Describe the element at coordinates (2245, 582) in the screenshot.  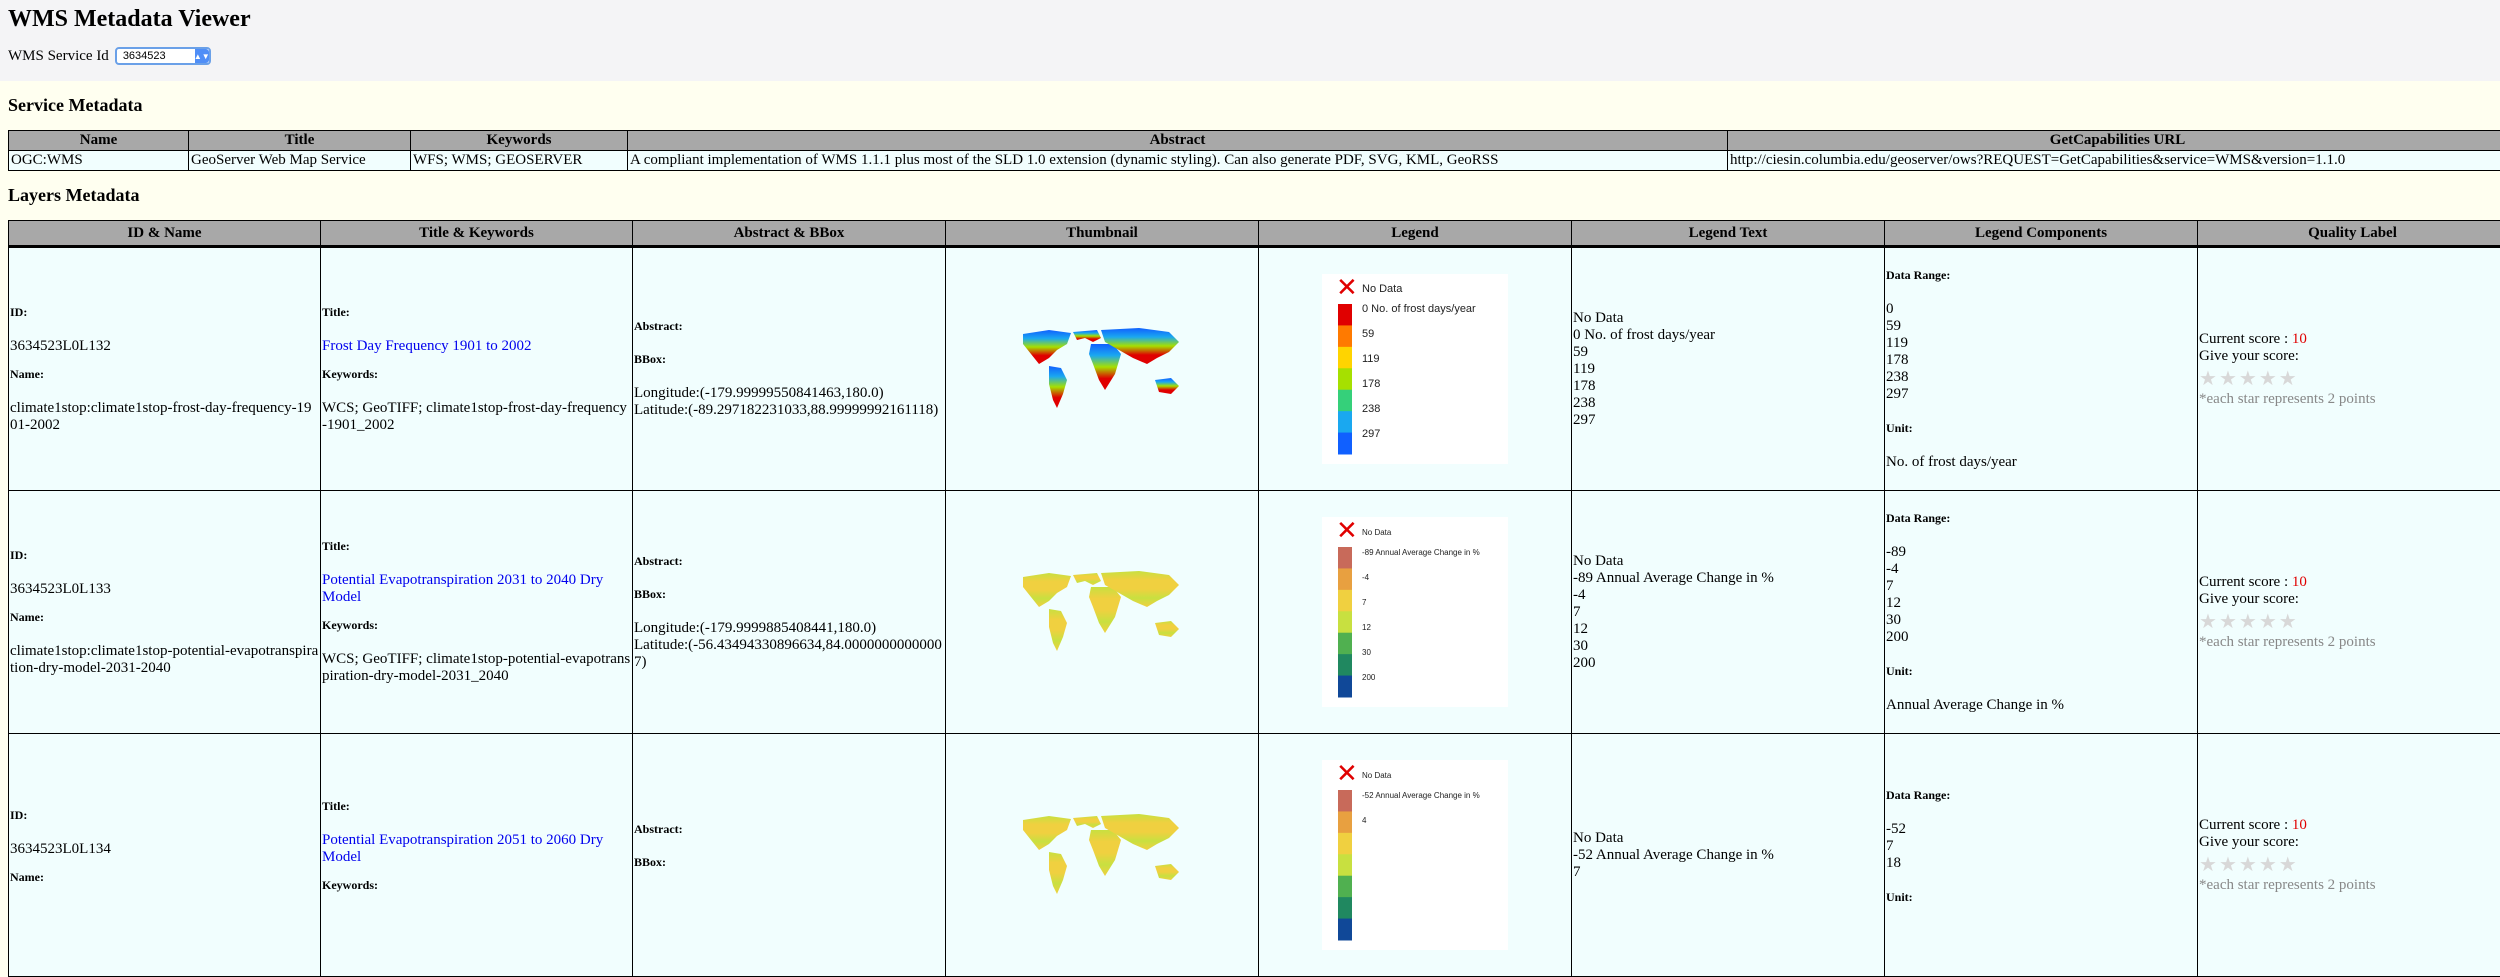
I see `current-score-label: Current score :` at that location.